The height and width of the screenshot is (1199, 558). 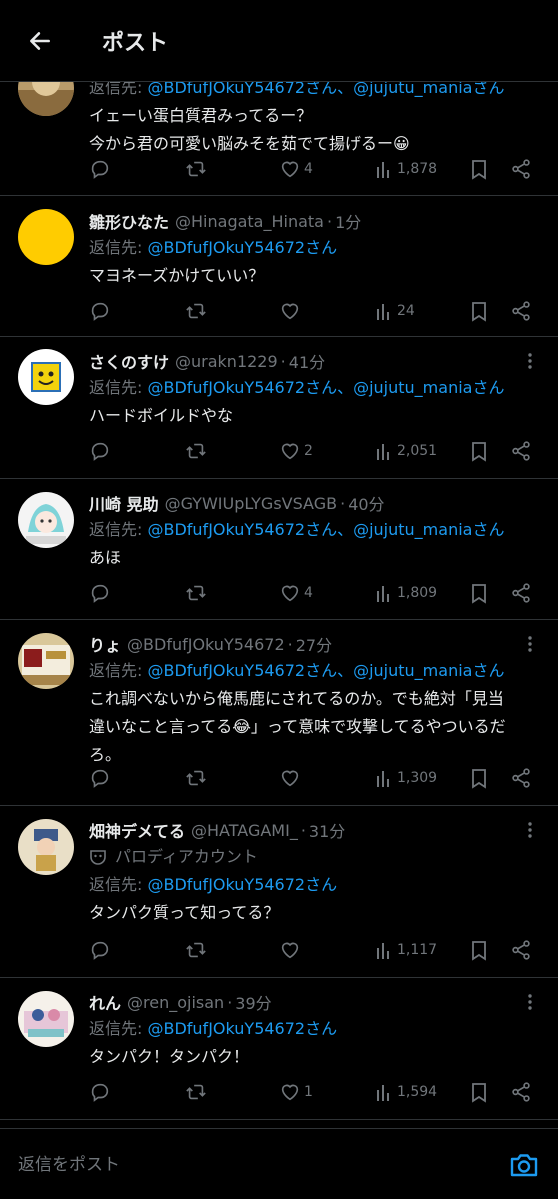 What do you see at coordinates (348, 221) in the screenshot?
I see `post-time: 1分` at bounding box center [348, 221].